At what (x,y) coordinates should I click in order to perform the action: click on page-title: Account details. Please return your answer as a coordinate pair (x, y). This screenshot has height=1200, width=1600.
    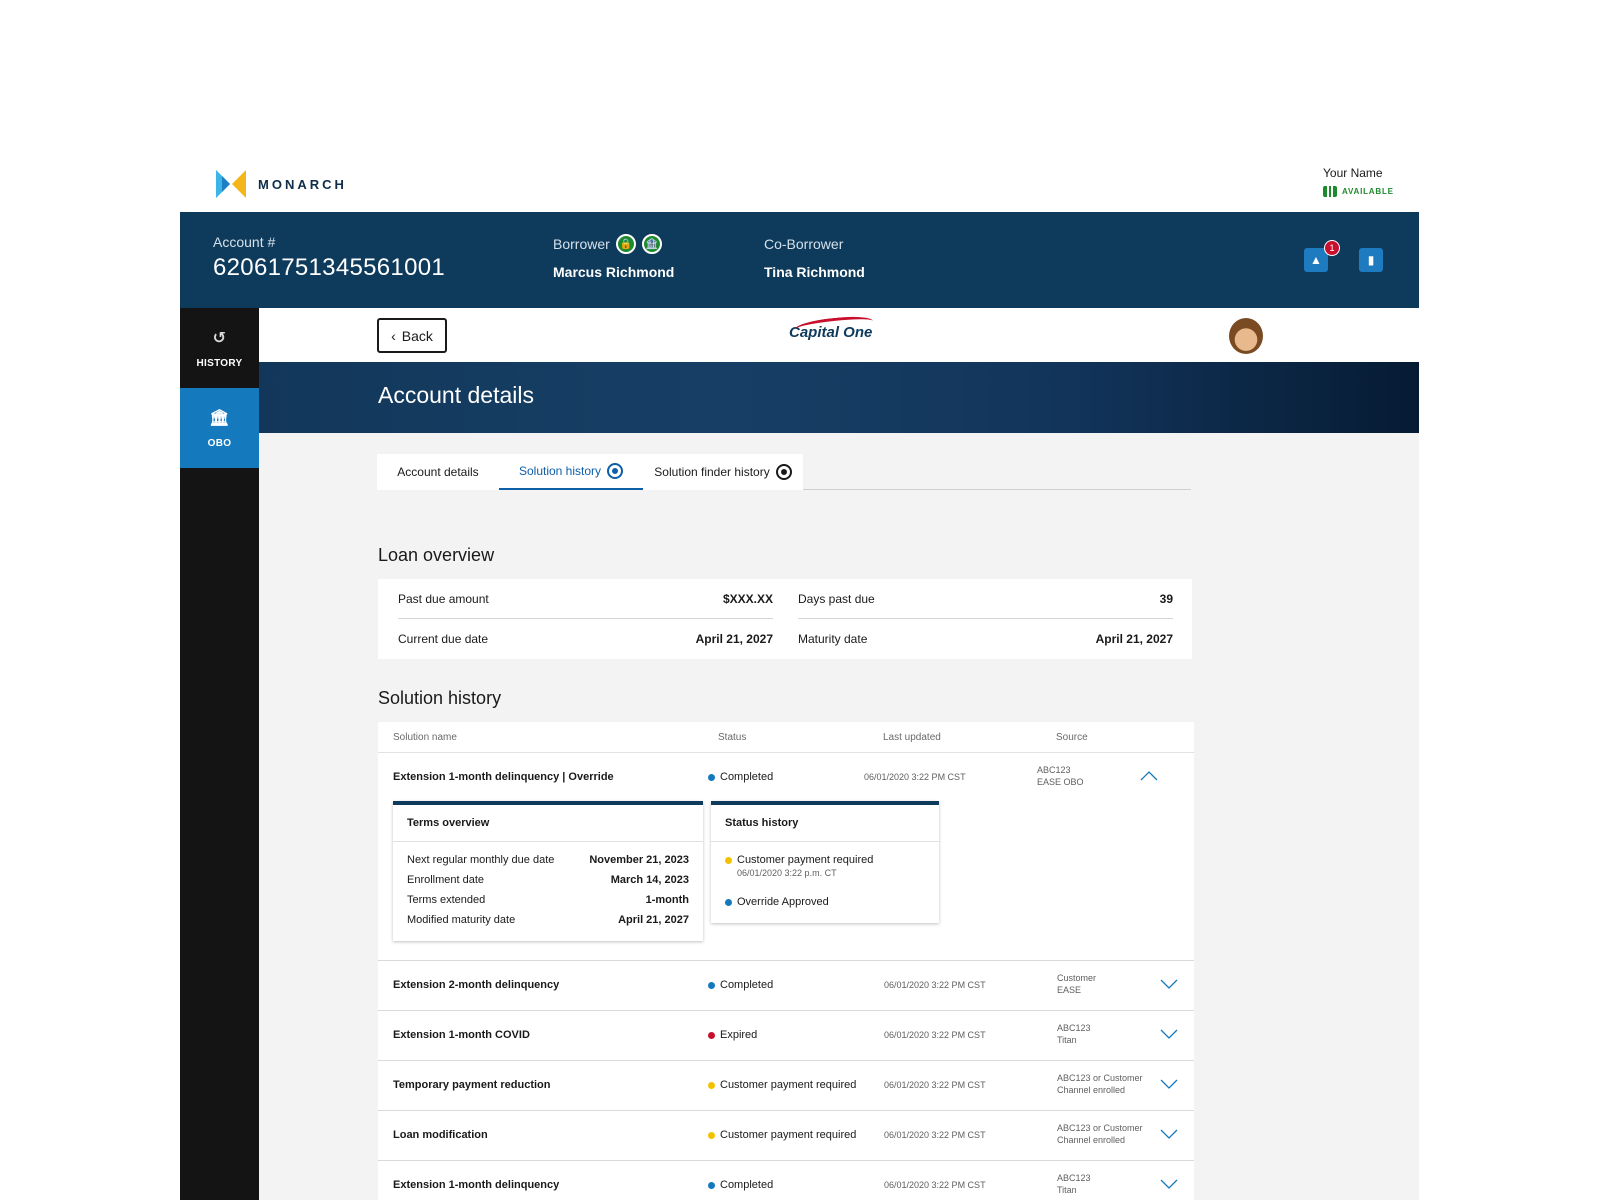
    Looking at the image, I should click on (456, 395).